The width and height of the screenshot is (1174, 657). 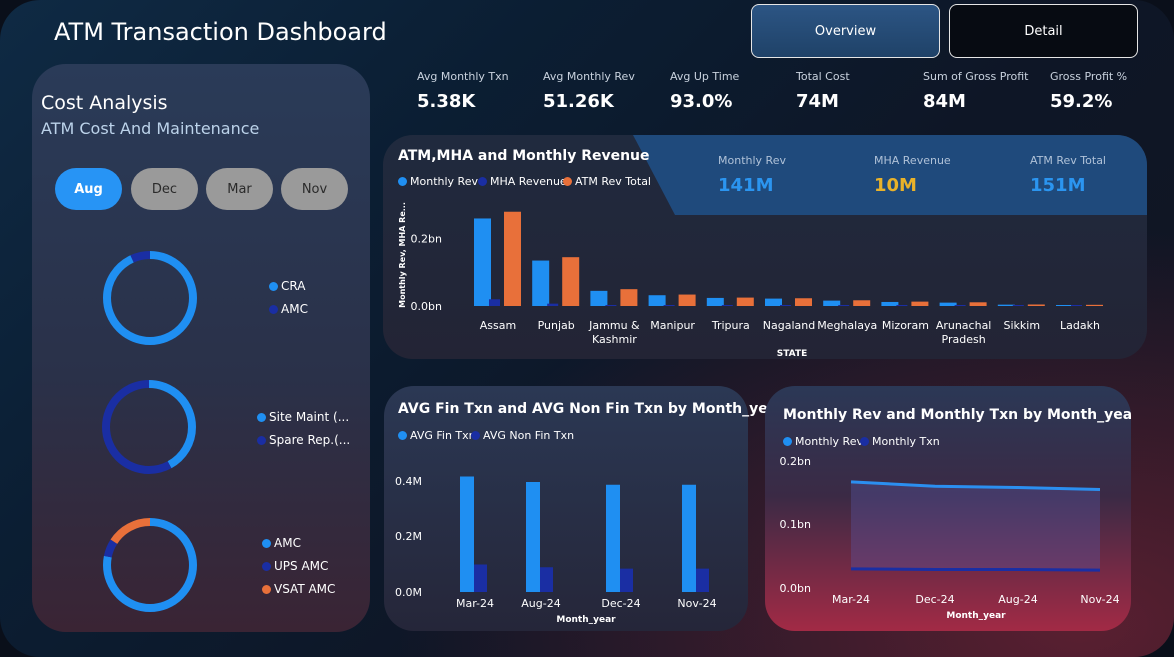 I want to click on kpi-gross-profit: Sum of Gross Profit 84M, so click(x=975, y=91).